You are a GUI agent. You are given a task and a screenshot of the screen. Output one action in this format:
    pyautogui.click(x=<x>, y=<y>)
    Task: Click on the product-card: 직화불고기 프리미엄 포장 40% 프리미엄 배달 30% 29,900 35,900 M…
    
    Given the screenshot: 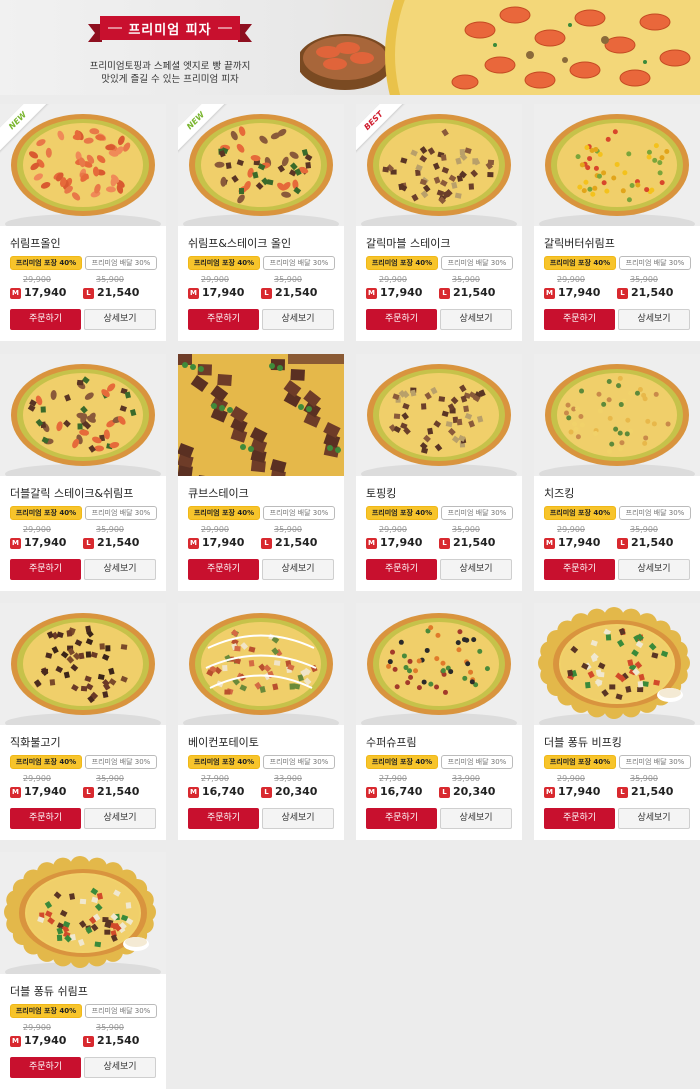 What is the action you would take?
    pyautogui.click(x=83, y=721)
    